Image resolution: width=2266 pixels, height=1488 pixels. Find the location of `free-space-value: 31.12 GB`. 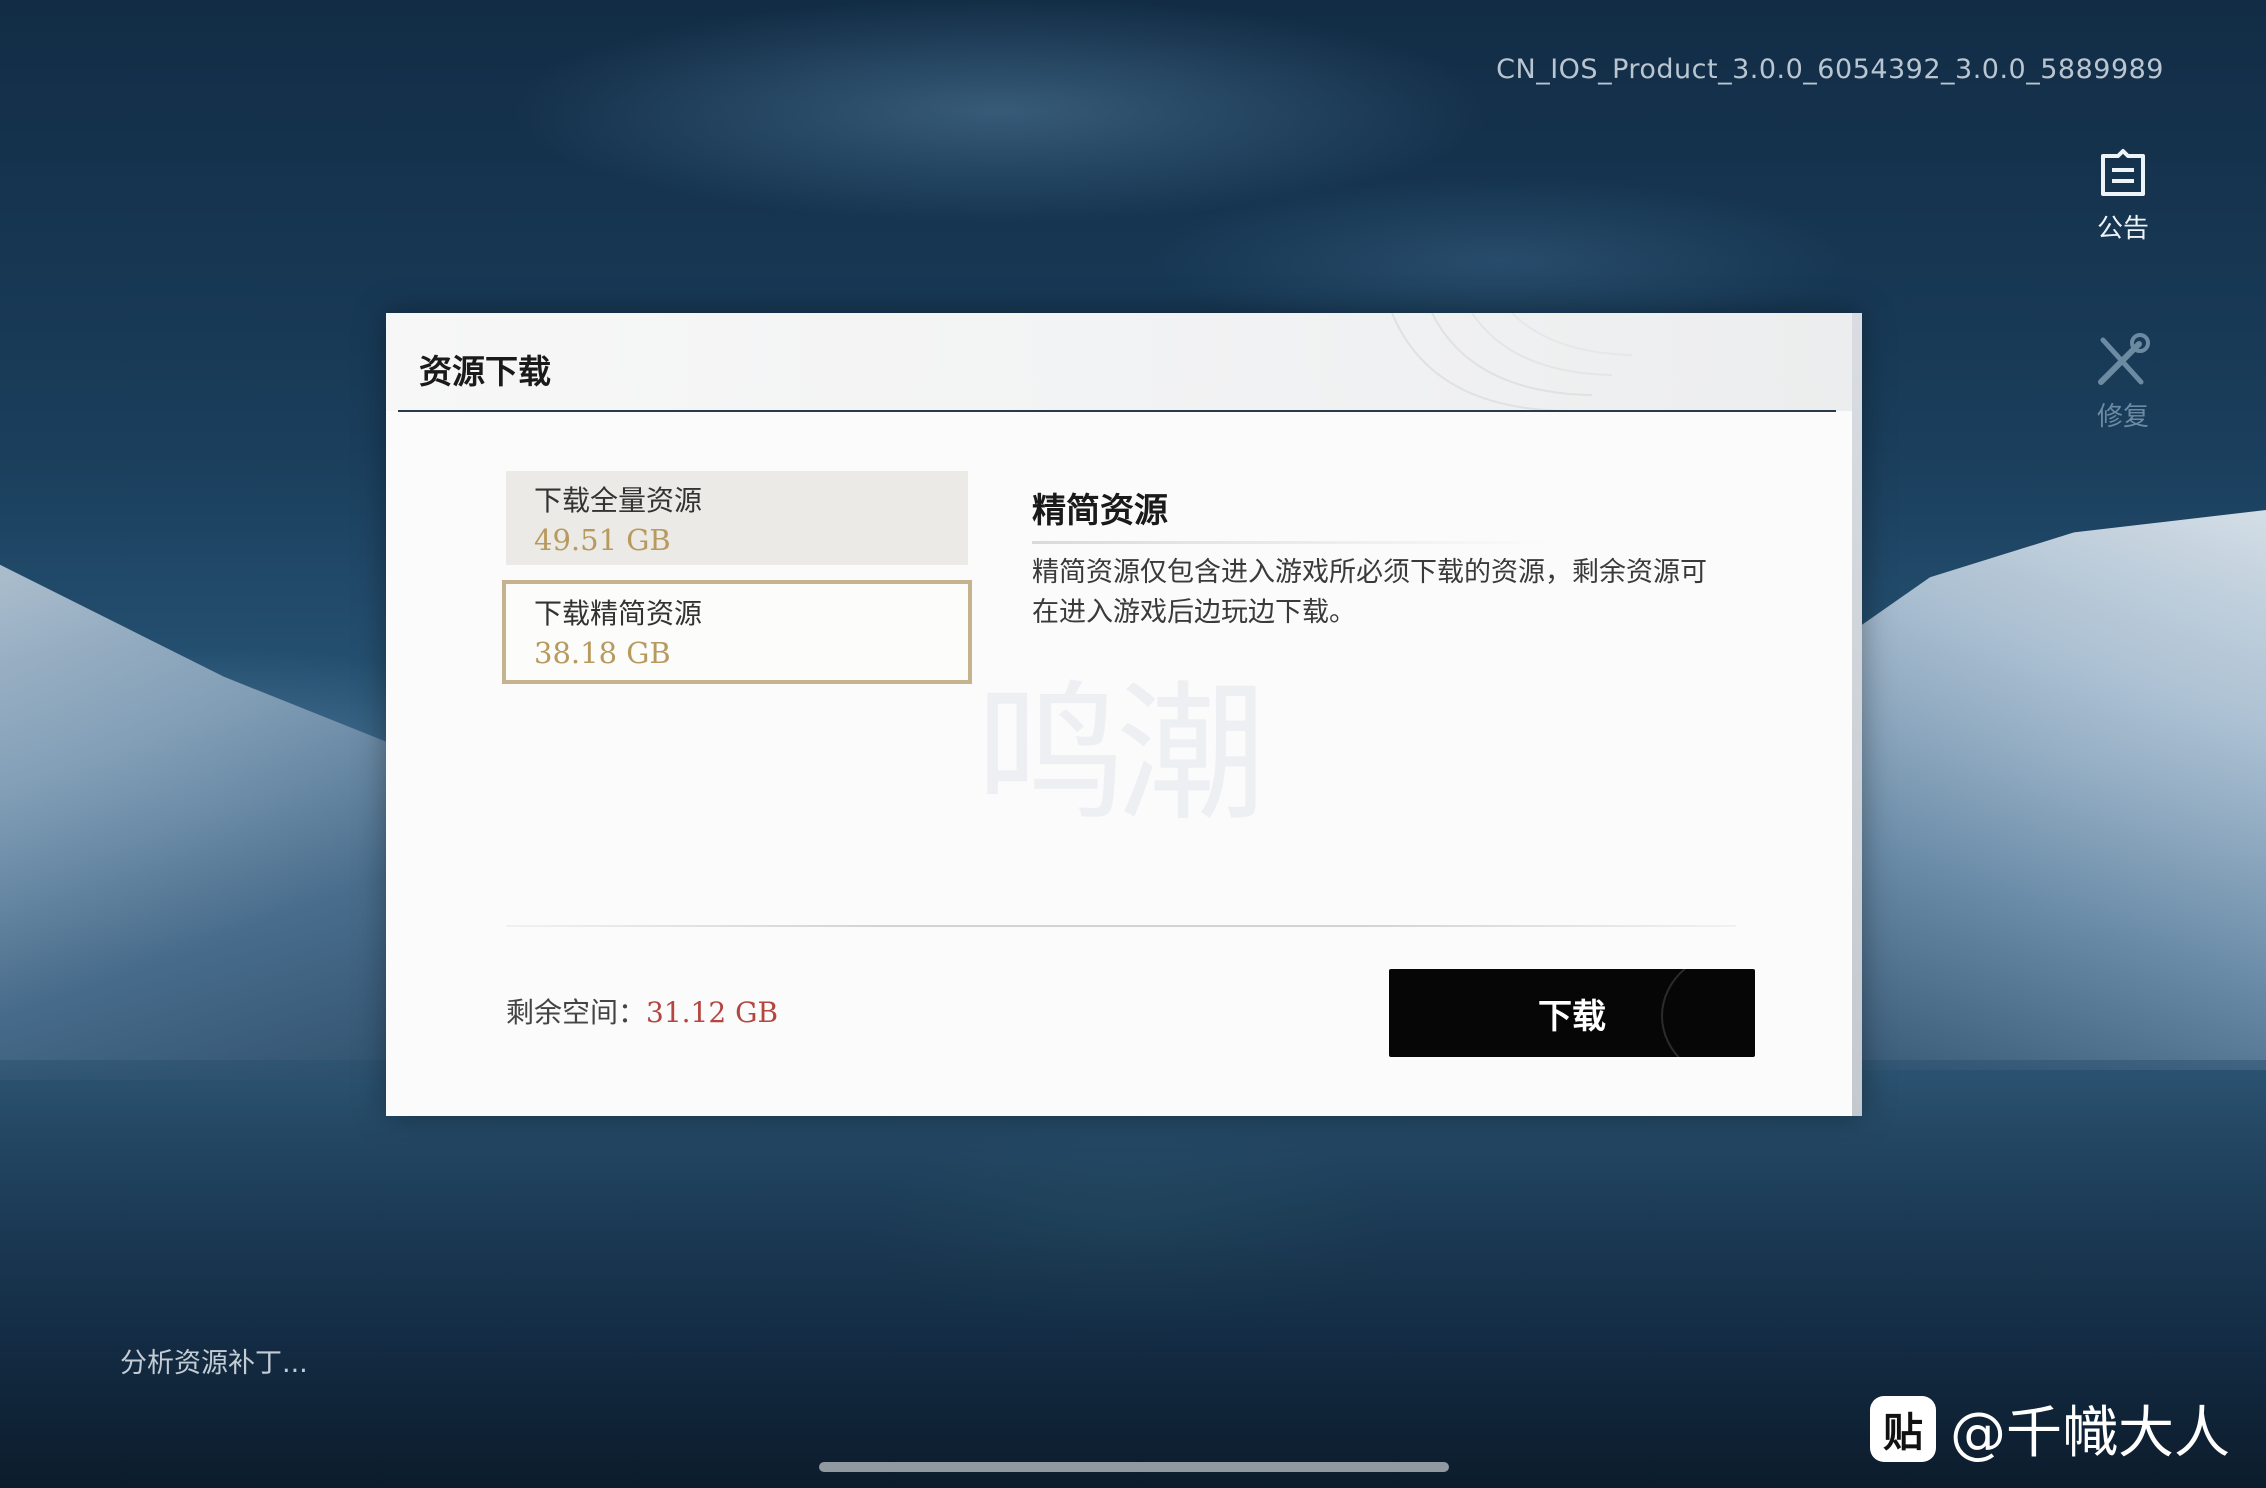

free-space-value: 31.12 GB is located at coordinates (712, 1012).